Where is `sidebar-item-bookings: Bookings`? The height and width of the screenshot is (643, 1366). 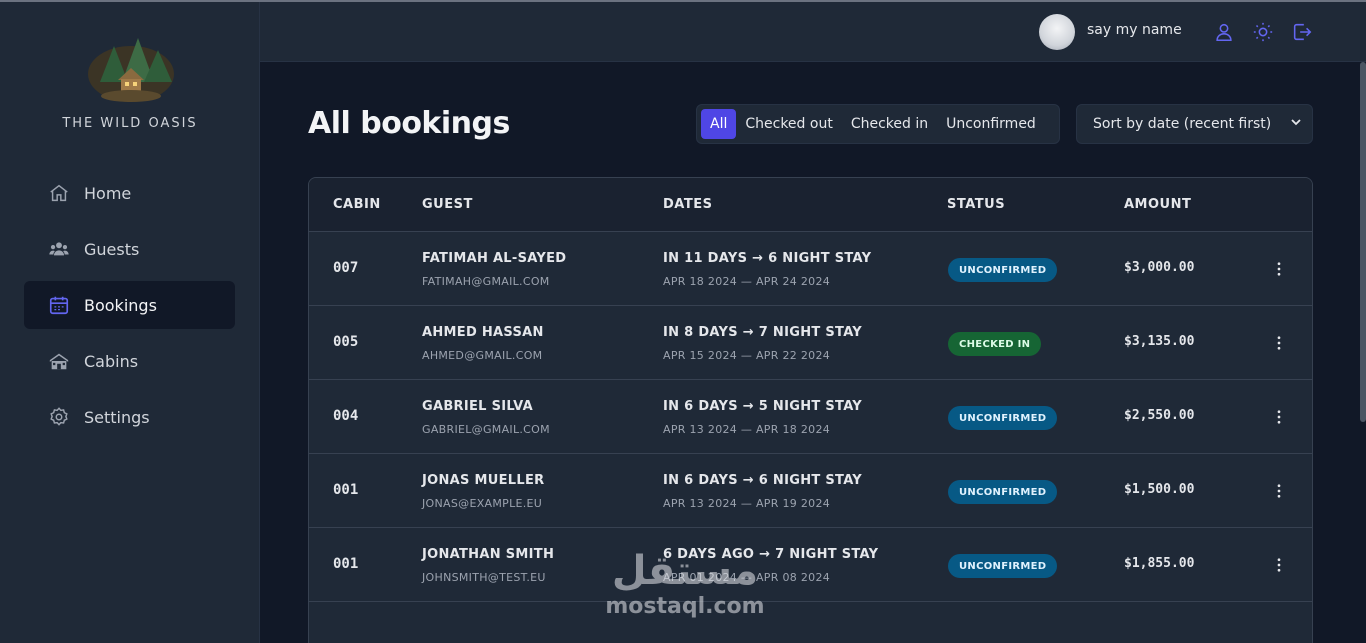 sidebar-item-bookings: Bookings is located at coordinates (129, 305).